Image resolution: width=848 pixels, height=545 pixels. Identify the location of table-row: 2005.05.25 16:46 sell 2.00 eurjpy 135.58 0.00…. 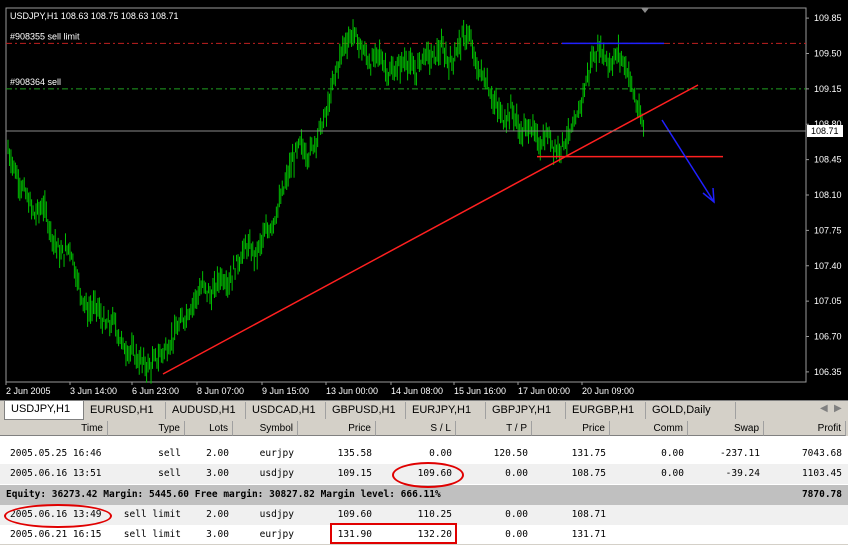
(424, 454).